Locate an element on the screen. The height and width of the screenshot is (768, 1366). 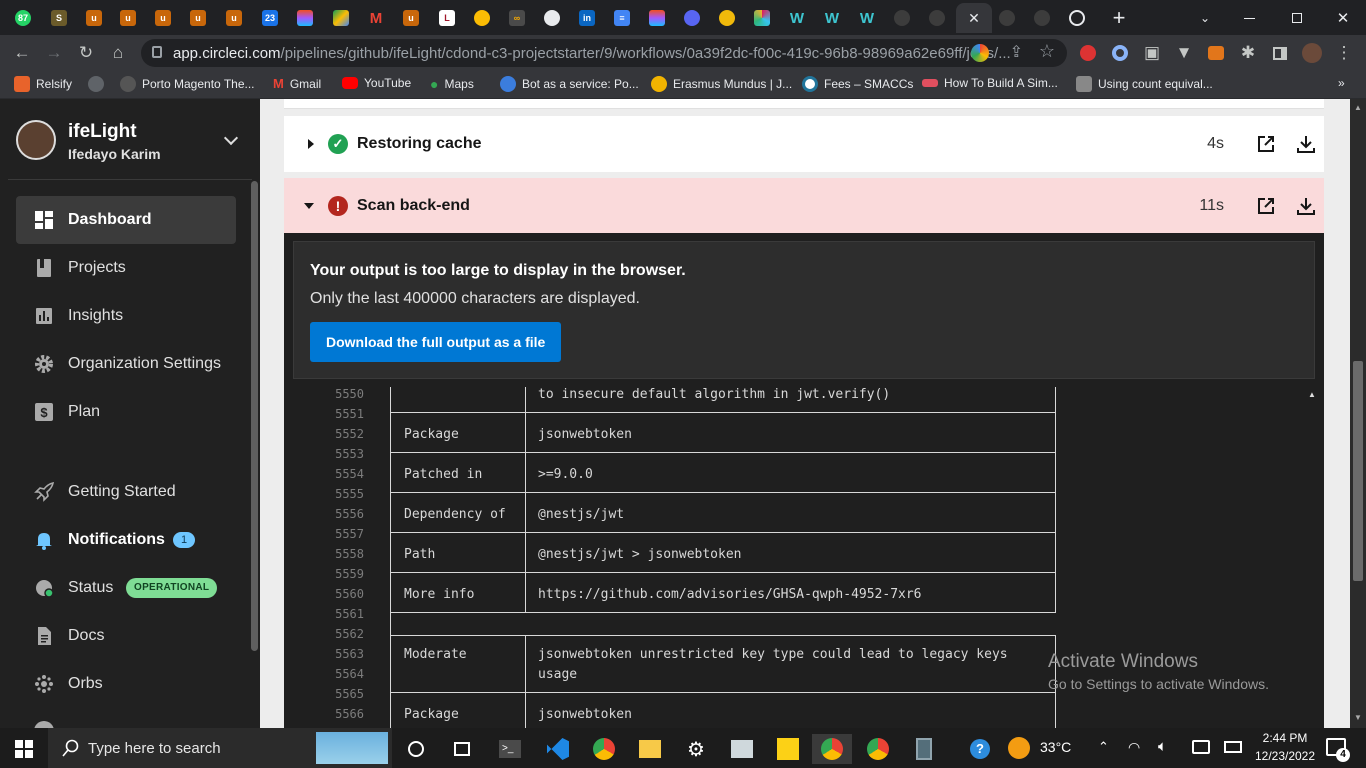
taskbar-chrome-active is located at coordinates (832, 749).